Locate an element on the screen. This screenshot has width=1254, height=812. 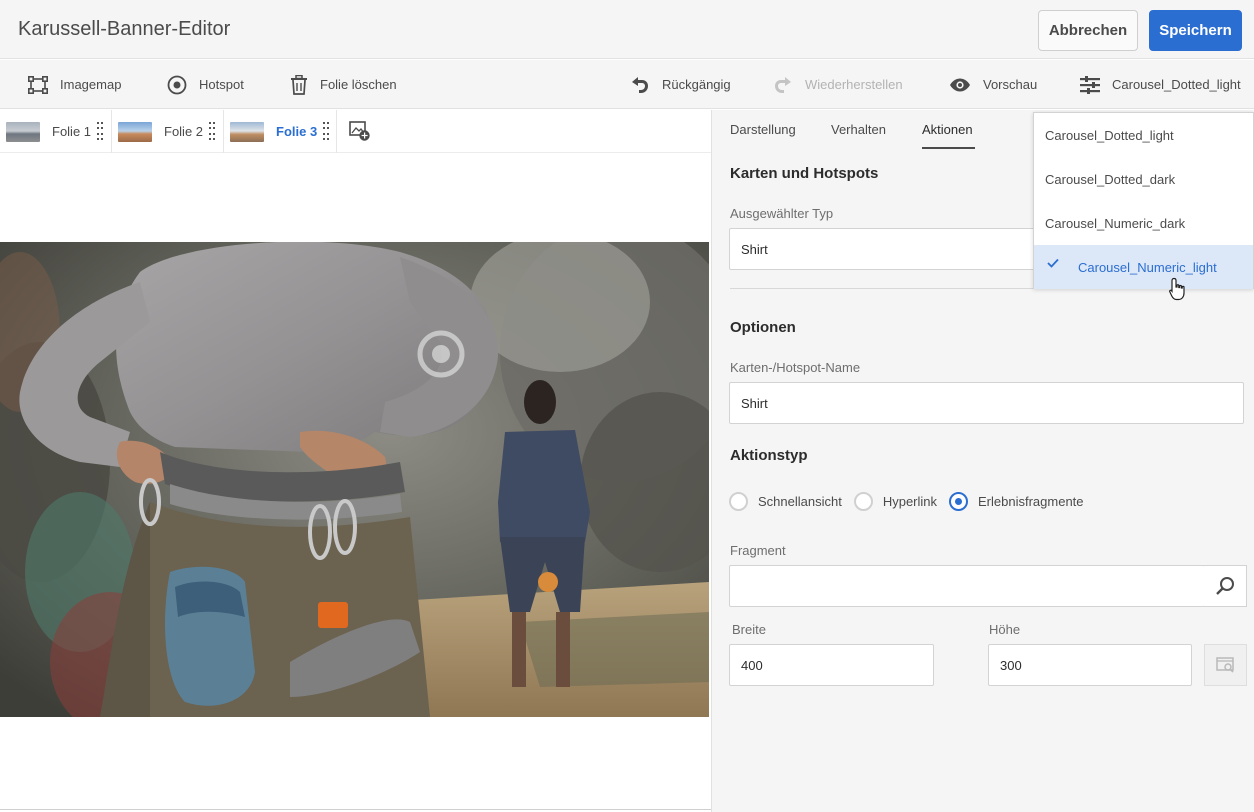
imagemap-tool: Imagemap is located at coordinates (74, 84).